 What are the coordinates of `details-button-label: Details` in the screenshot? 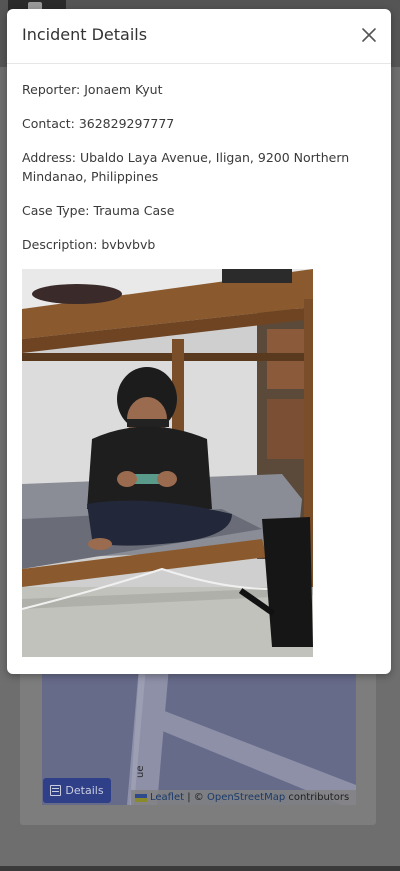 It's located at (84, 790).